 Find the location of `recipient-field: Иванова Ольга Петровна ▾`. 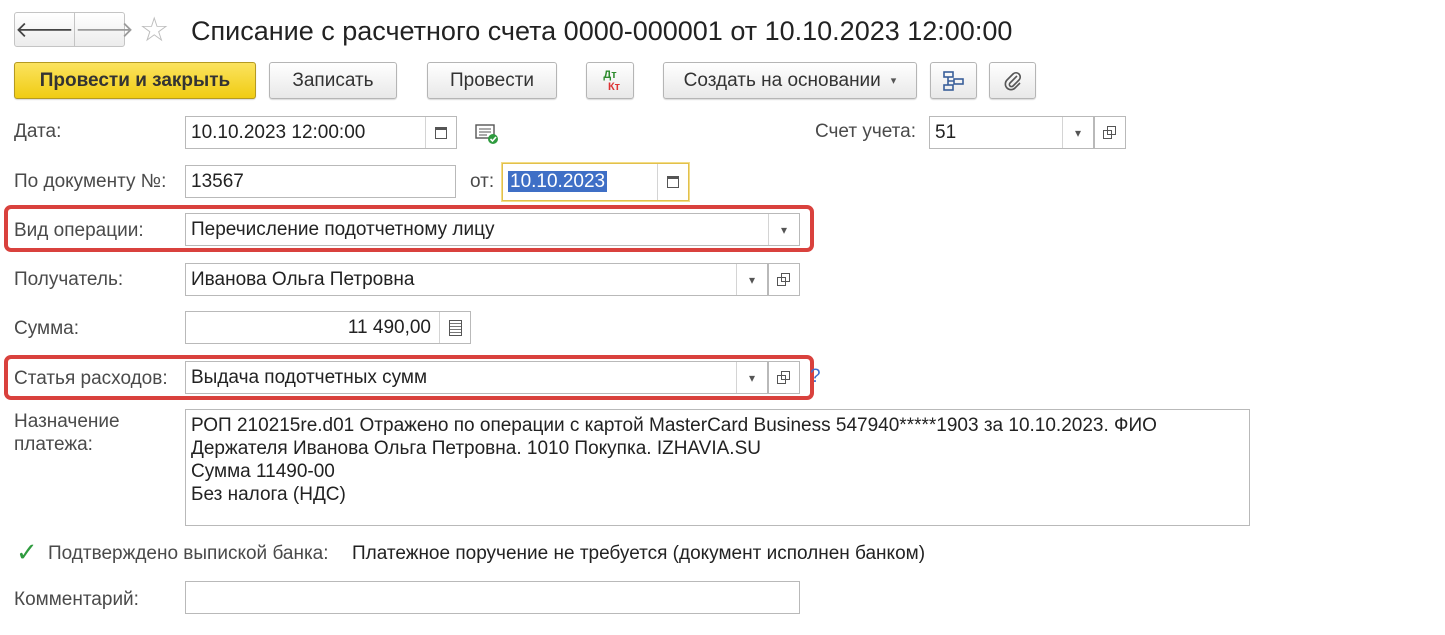

recipient-field: Иванова Ольга Петровна ▾ is located at coordinates (476, 279).